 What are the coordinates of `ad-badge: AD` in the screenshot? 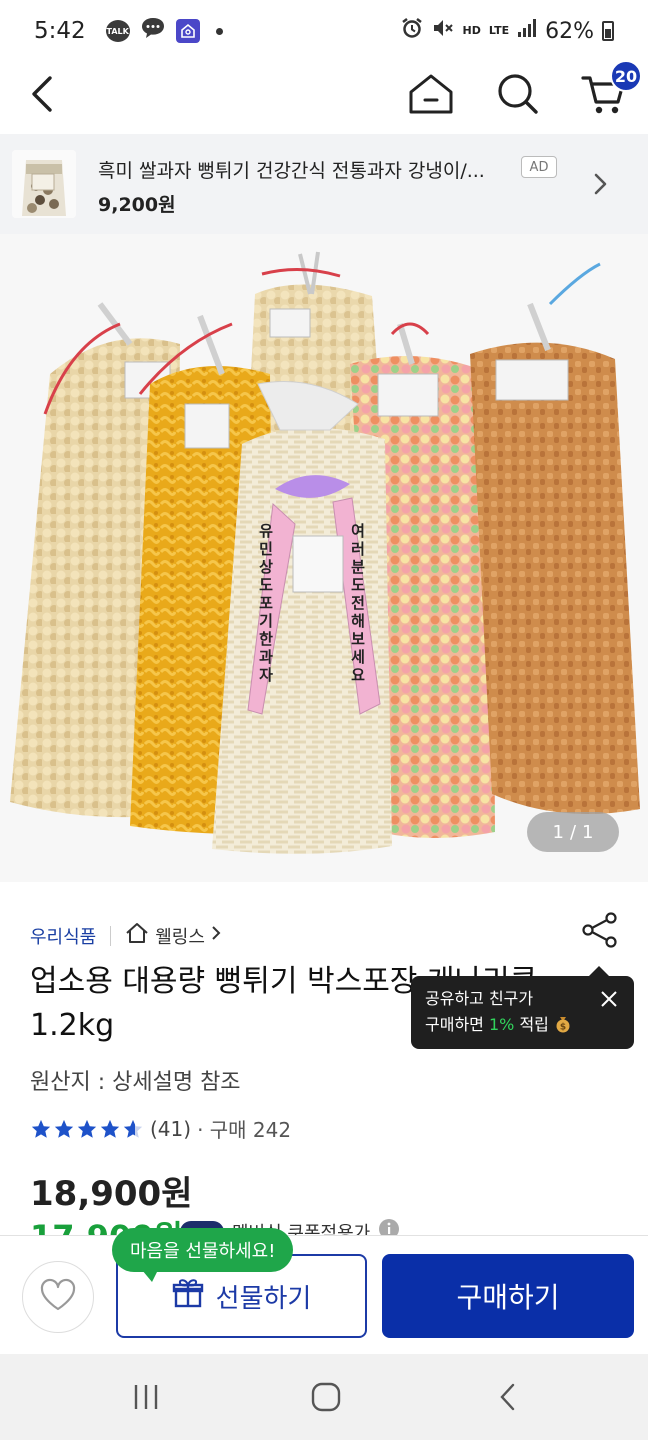 It's located at (539, 167).